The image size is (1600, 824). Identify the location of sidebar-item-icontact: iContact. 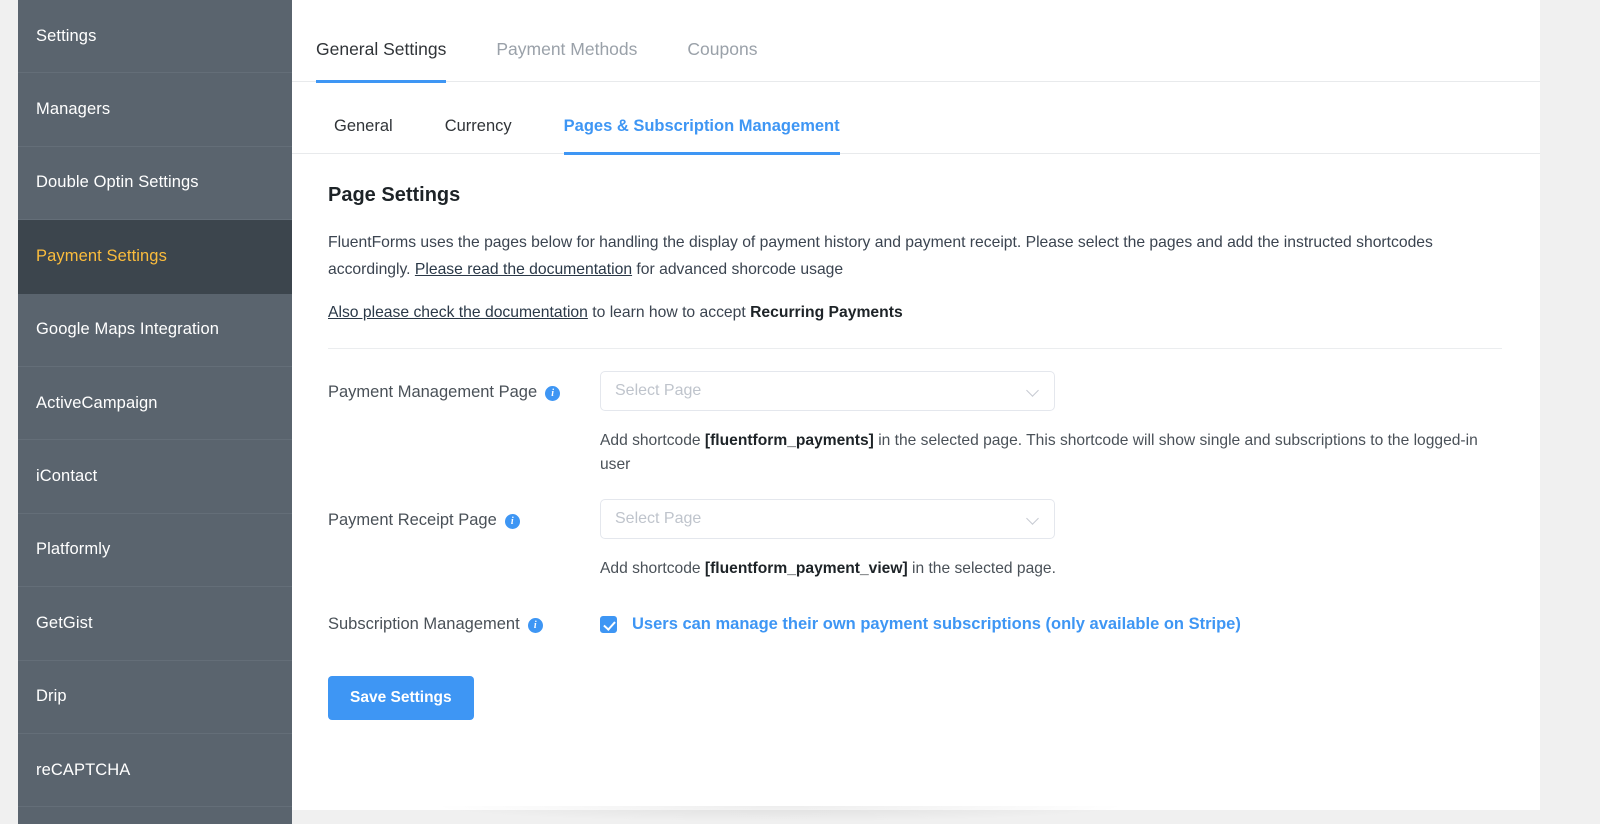
(155, 477).